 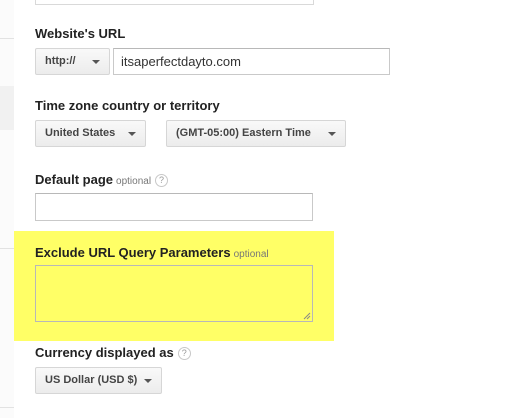 What do you see at coordinates (74, 179) in the screenshot?
I see `default-page-label-text: Default page` at bounding box center [74, 179].